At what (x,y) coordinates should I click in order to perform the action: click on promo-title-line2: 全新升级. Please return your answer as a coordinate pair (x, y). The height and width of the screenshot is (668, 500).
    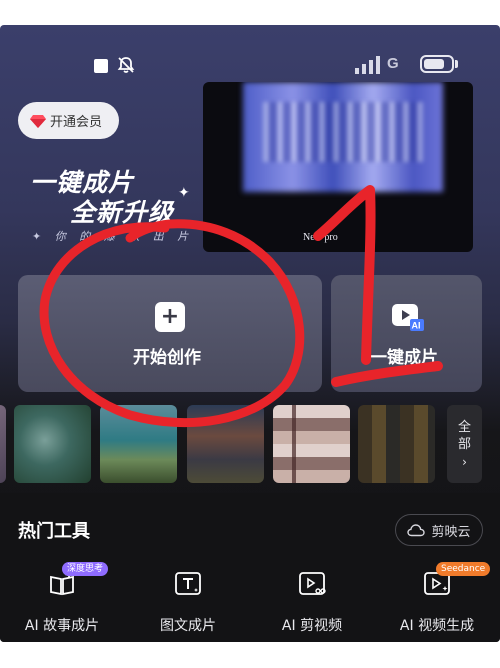
    Looking at the image, I should click on (122, 212).